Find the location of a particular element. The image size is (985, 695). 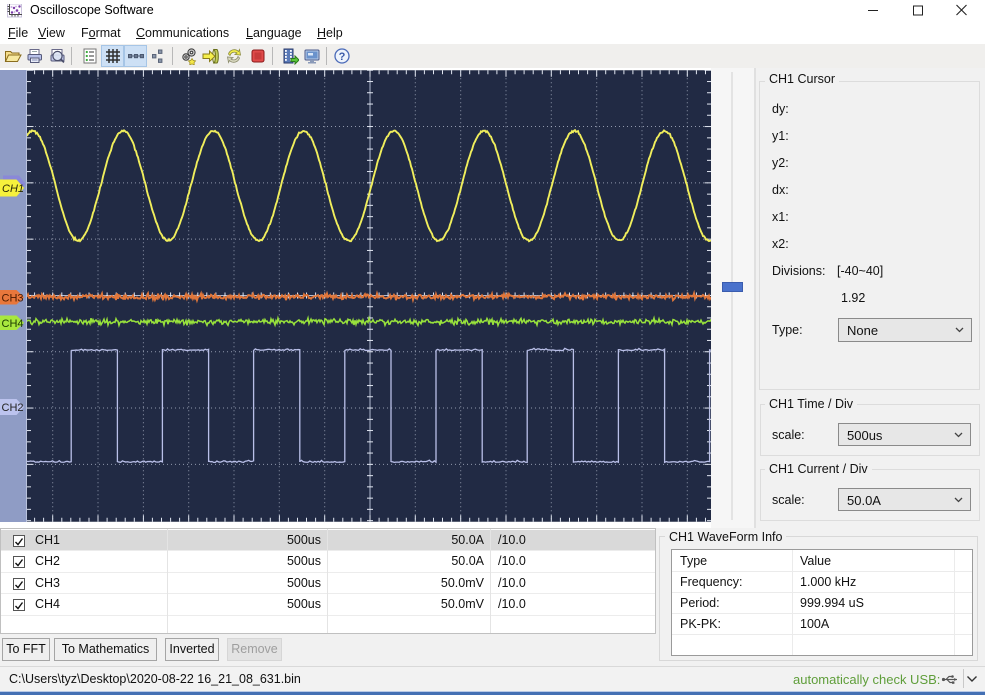

svg-text: CH3 is located at coordinates (13, 299).